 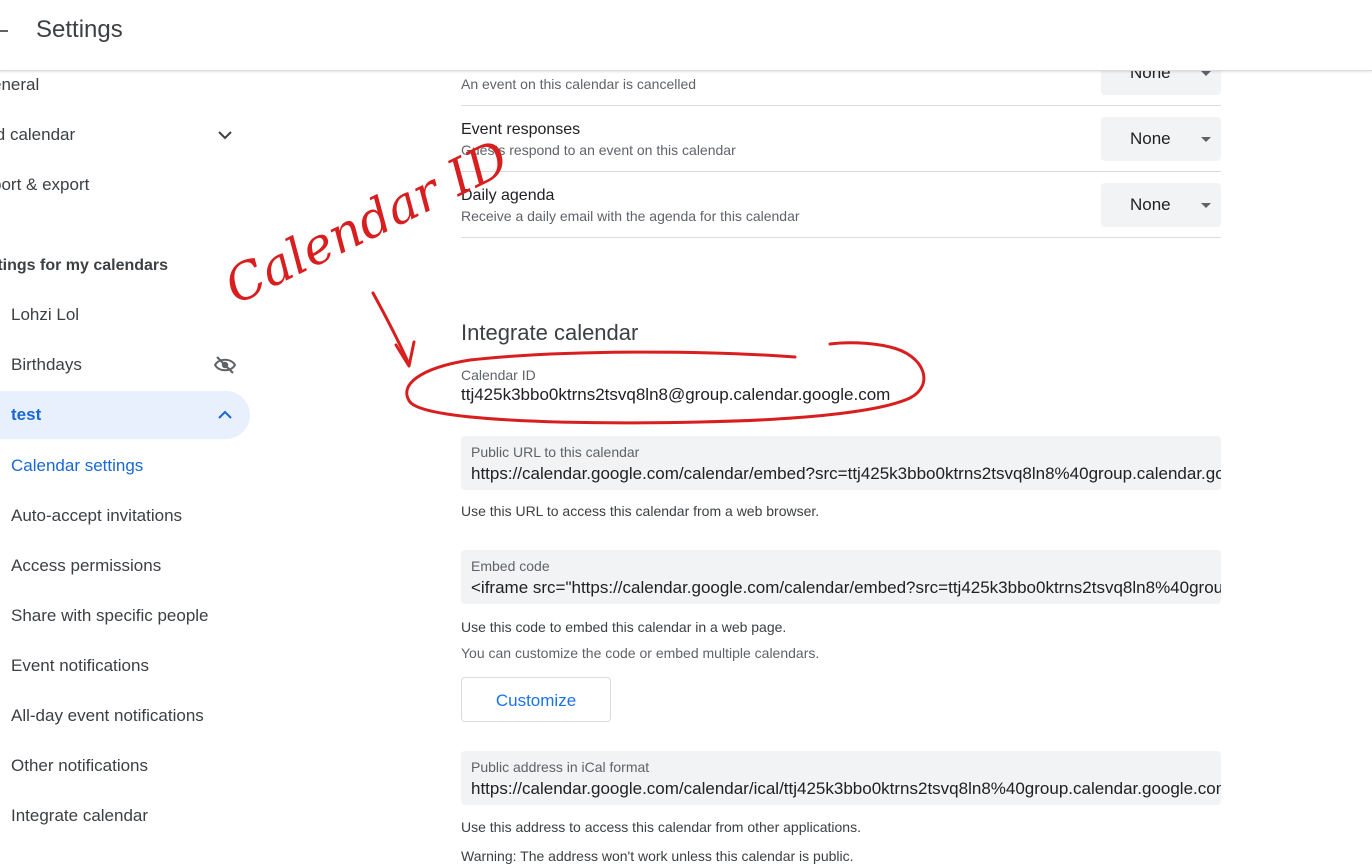 I want to click on sidebar-item-all-day-notifications: All-day event notifications, so click(x=125, y=716).